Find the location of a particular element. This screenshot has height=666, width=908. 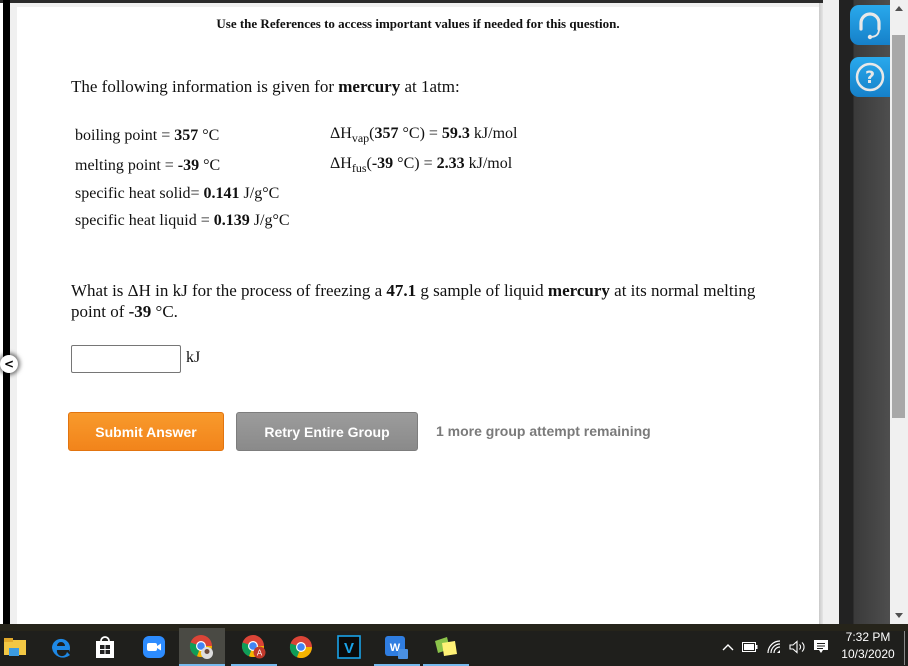

enthalpy-vaporization: ΔHvap(357 °C) = 59.3 kJ/mol is located at coordinates (424, 135).